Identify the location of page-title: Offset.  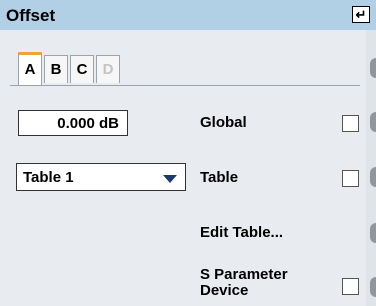
(31, 15).